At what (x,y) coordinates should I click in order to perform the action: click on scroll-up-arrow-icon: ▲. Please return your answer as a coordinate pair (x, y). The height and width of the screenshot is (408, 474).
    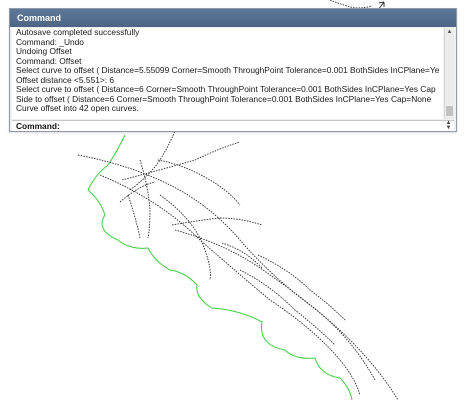
    Looking at the image, I should click on (449, 32).